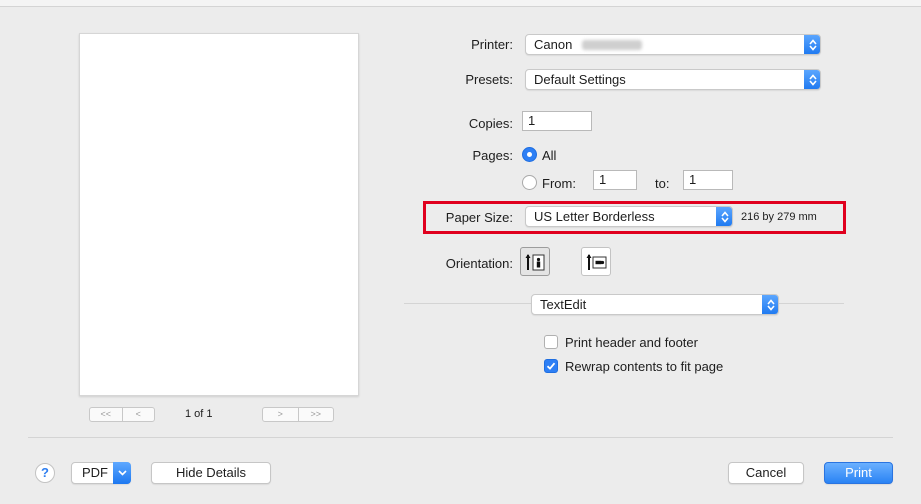 Image resolution: width=921 pixels, height=504 pixels. What do you see at coordinates (779, 217) in the screenshot?
I see `paper-dimensions: 216 by 279 mm` at bounding box center [779, 217].